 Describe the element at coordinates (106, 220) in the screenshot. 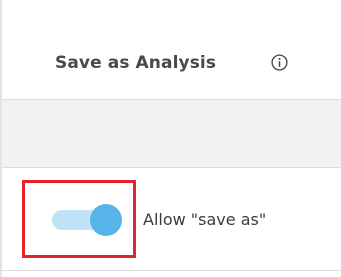

I see `toggle-knob` at that location.